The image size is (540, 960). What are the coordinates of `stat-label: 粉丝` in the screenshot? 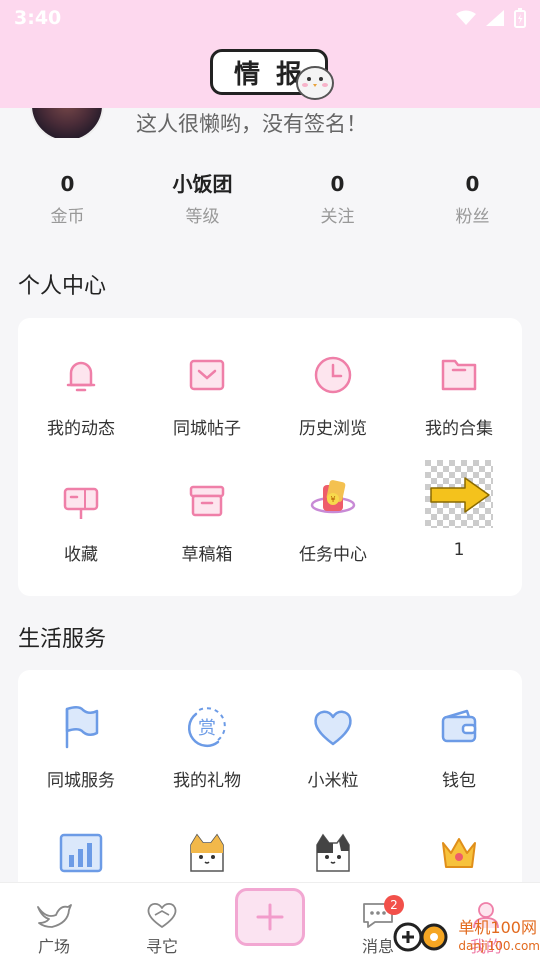 It's located at (472, 217).